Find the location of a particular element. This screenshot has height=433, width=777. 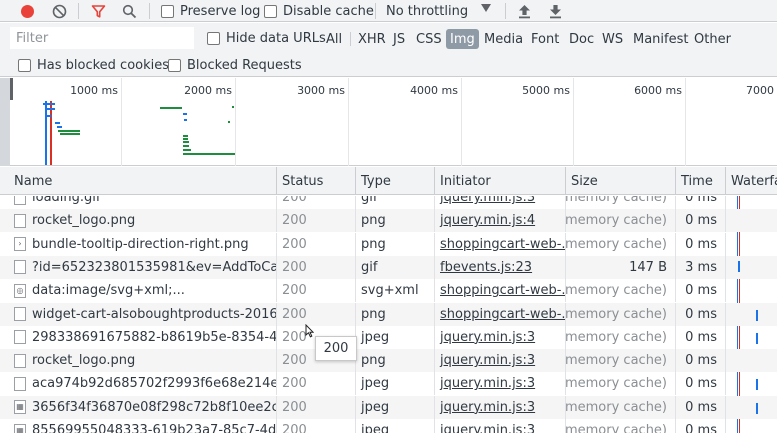

search-button is located at coordinates (129, 11).